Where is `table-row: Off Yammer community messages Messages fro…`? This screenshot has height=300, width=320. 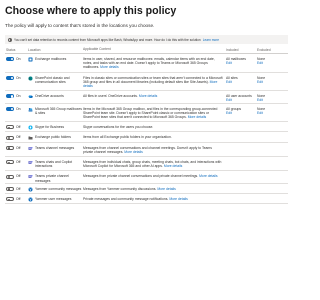
table-row: Off Yammer community messages Messages fro… is located at coordinates (146, 189).